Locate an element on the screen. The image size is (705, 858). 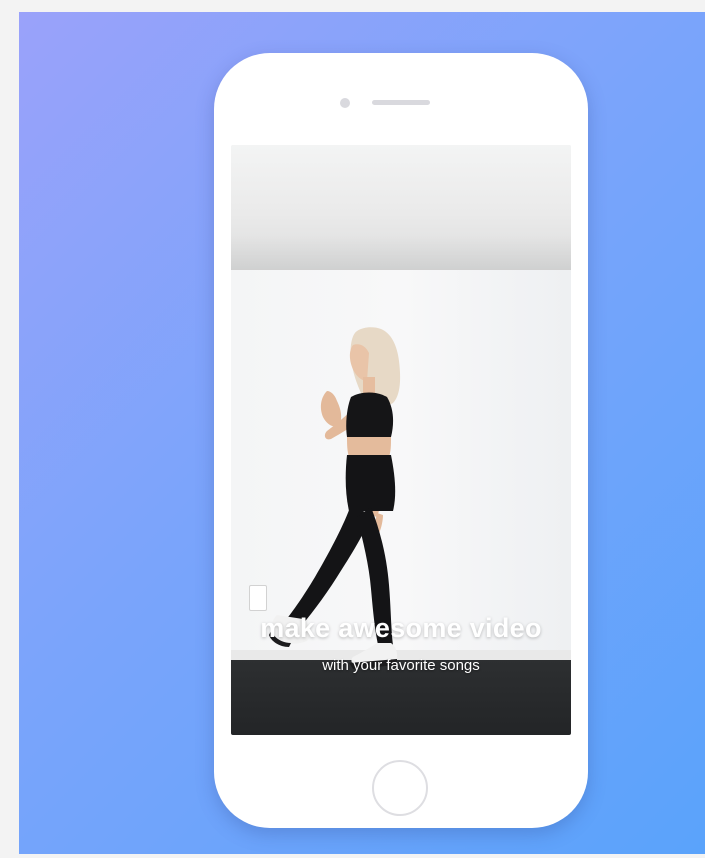
speaker-slot-icon is located at coordinates (401, 102).